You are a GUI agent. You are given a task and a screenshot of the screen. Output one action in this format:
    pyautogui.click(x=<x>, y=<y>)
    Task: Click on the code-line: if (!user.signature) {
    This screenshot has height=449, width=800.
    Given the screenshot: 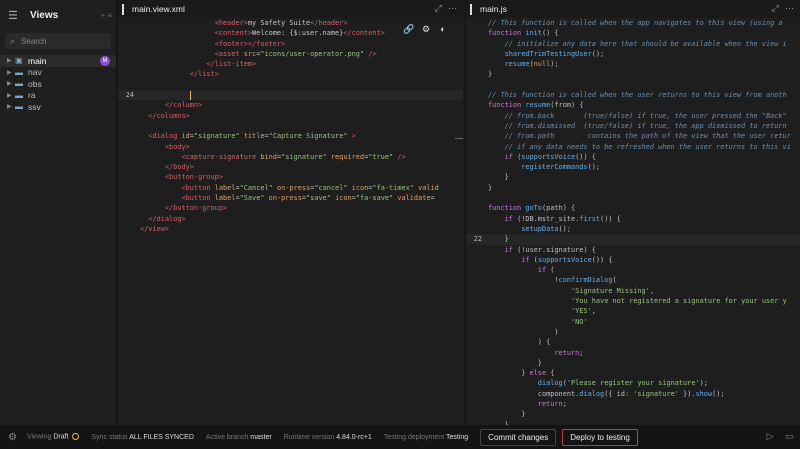 What is the action you would take?
    pyautogui.click(x=633, y=250)
    